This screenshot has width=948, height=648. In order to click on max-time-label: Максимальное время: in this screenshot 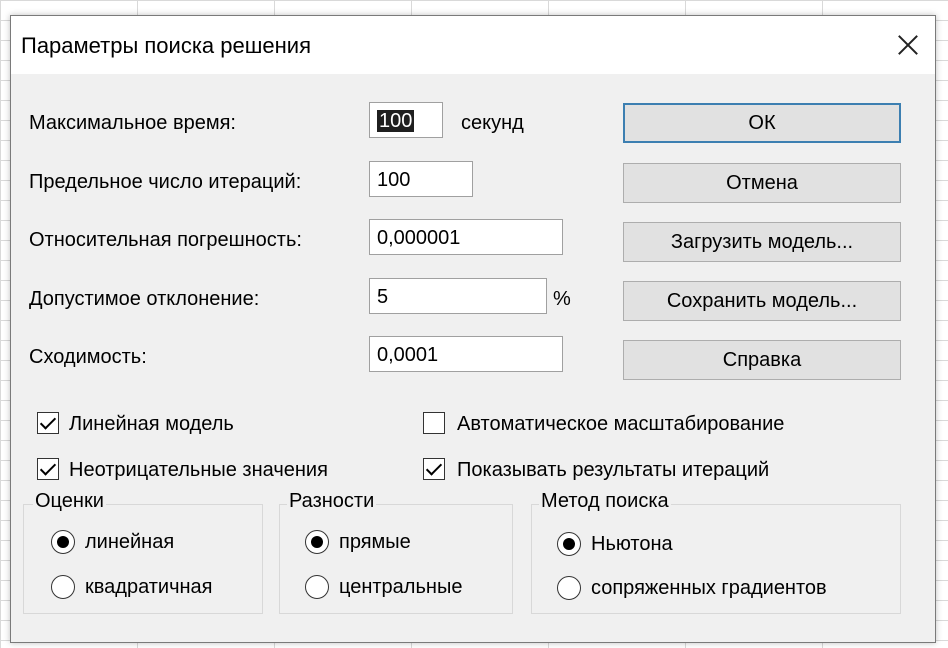, I will do `click(132, 123)`.